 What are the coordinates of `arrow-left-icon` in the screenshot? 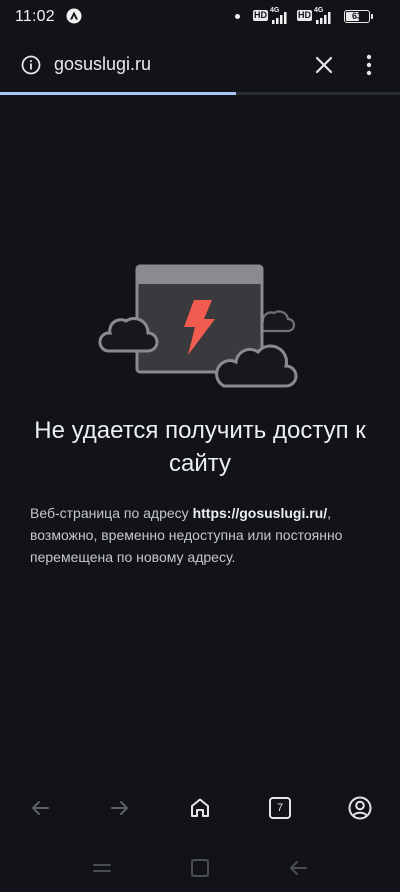 It's located at (40, 808).